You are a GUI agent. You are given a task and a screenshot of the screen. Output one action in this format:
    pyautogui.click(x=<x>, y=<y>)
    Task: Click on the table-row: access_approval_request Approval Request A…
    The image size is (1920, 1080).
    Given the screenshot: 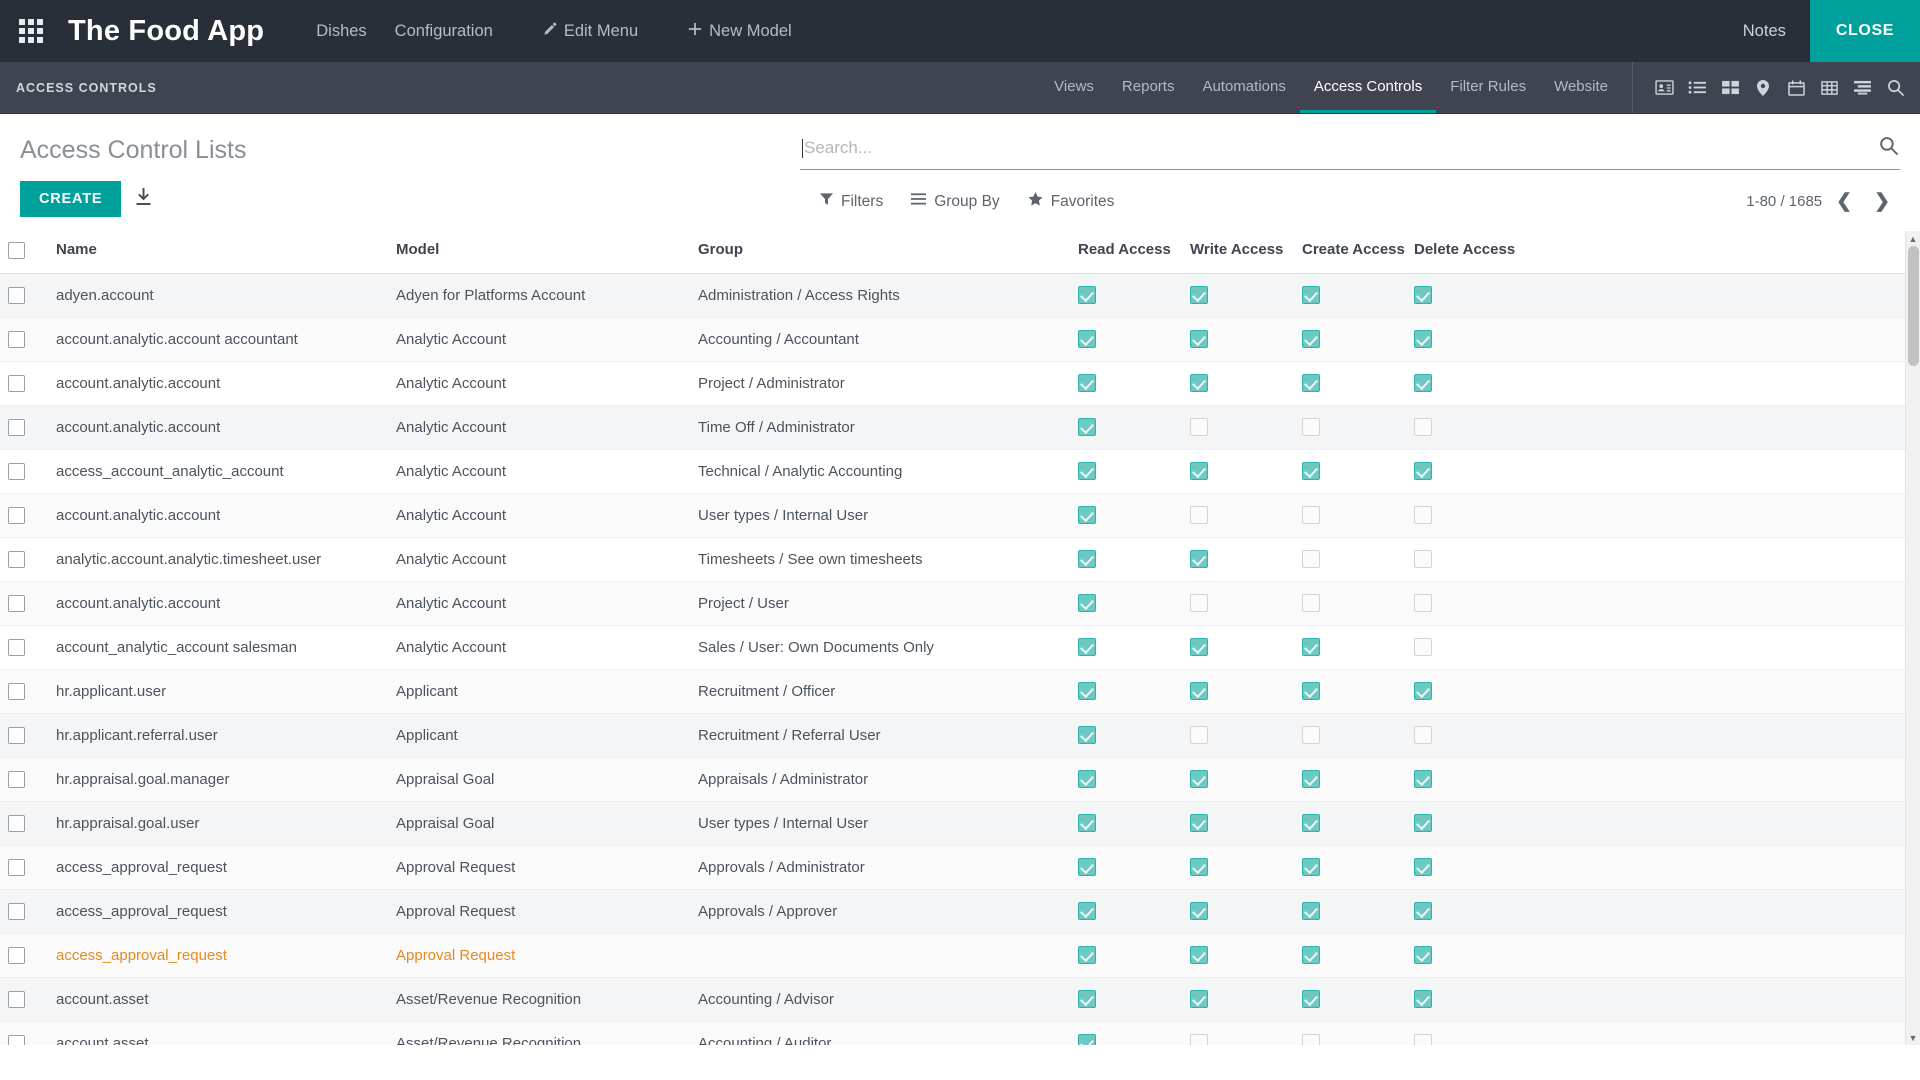 What is the action you would take?
    pyautogui.click(x=952, y=867)
    